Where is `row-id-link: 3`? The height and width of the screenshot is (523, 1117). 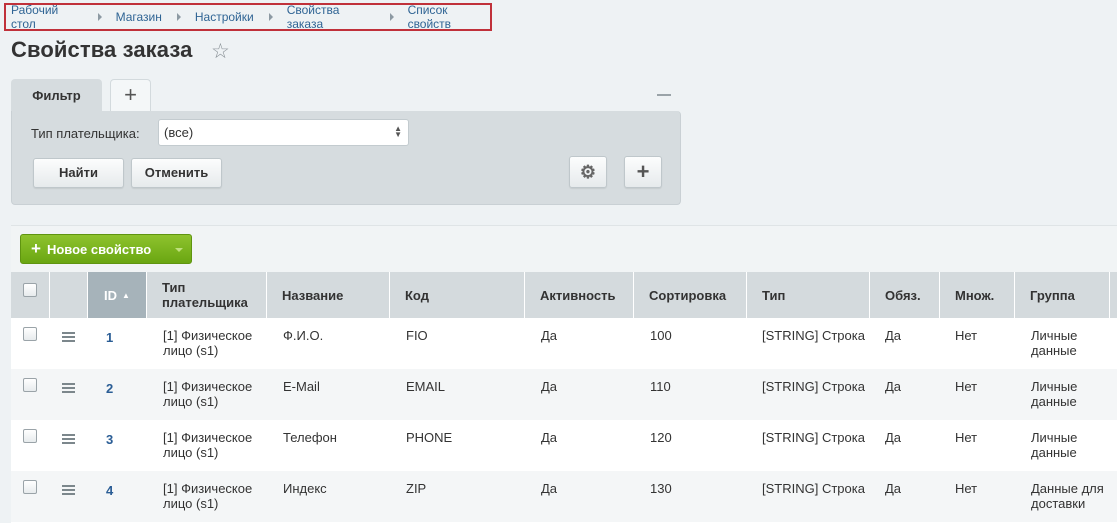 row-id-link: 3 is located at coordinates (109, 445).